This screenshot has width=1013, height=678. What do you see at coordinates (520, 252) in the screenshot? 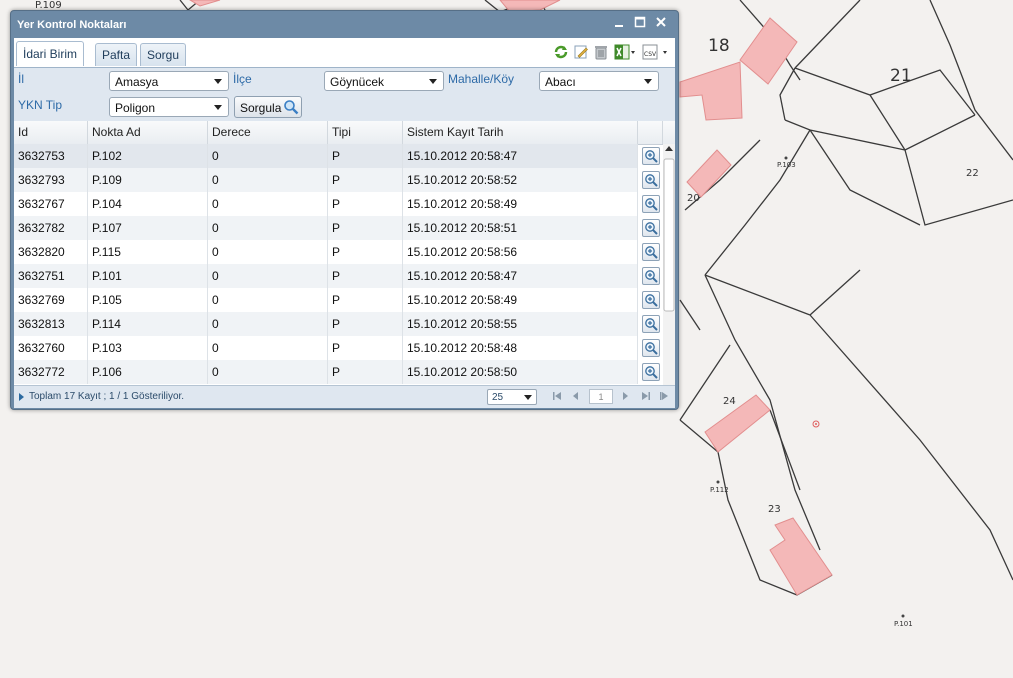
I see `cell-kayit-tarih: 15.10.2012 20:58:56` at bounding box center [520, 252].